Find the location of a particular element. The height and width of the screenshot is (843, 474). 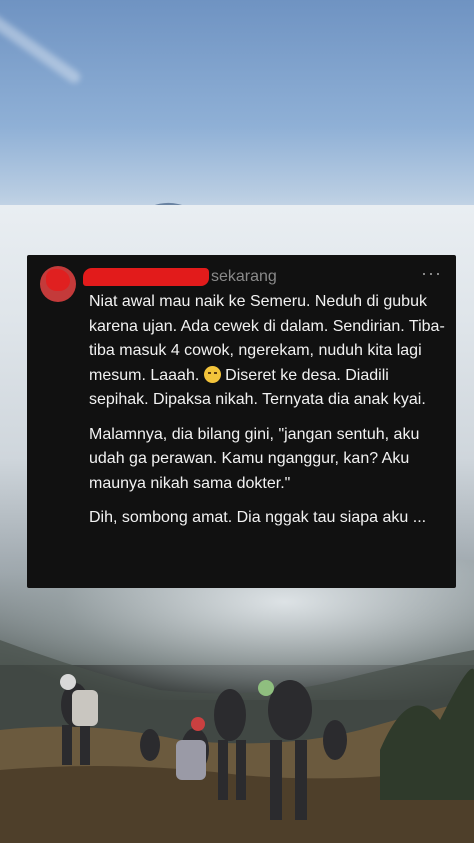

avatar-redaction is located at coordinates (58, 280).